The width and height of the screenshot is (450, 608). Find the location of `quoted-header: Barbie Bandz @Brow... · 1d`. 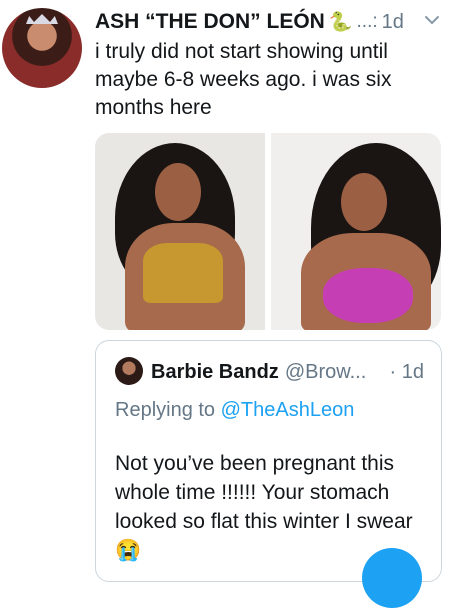

quoted-header: Barbie Bandz @Brow... · 1d is located at coordinates (293, 372).